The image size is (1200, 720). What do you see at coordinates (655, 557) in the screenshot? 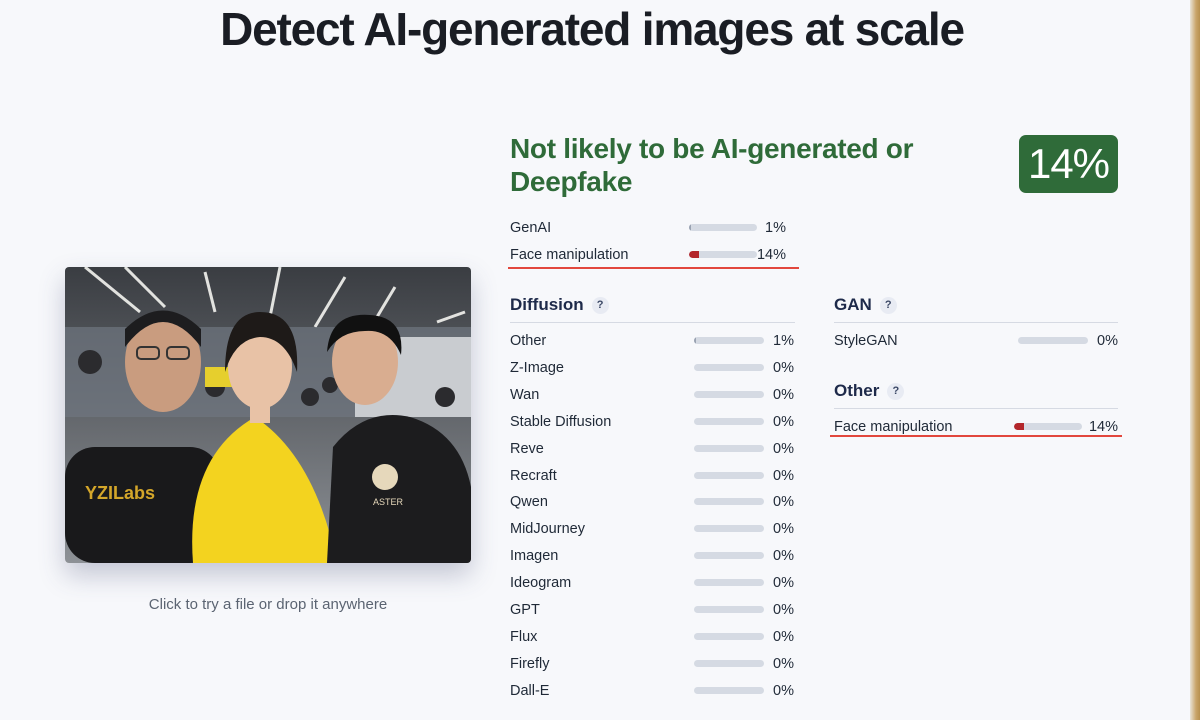
I see `score-row: Imagen 0%` at bounding box center [655, 557].